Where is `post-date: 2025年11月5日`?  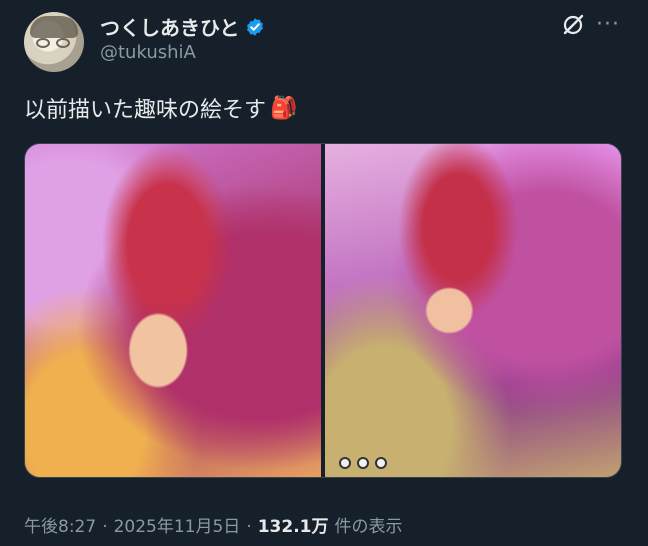 post-date: 2025年11月5日 is located at coordinates (177, 524).